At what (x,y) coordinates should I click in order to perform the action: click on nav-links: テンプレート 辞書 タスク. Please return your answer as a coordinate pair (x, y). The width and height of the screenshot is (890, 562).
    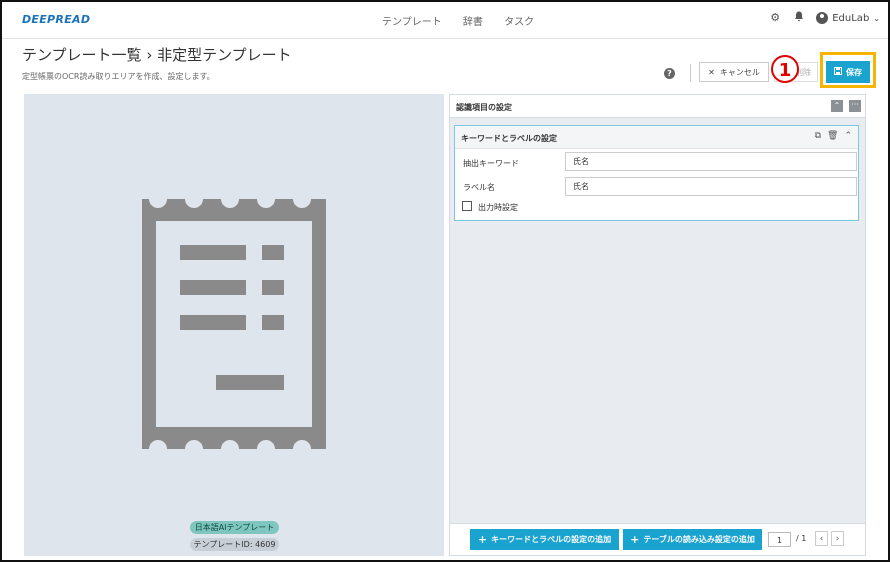
    Looking at the image, I should click on (467, 20).